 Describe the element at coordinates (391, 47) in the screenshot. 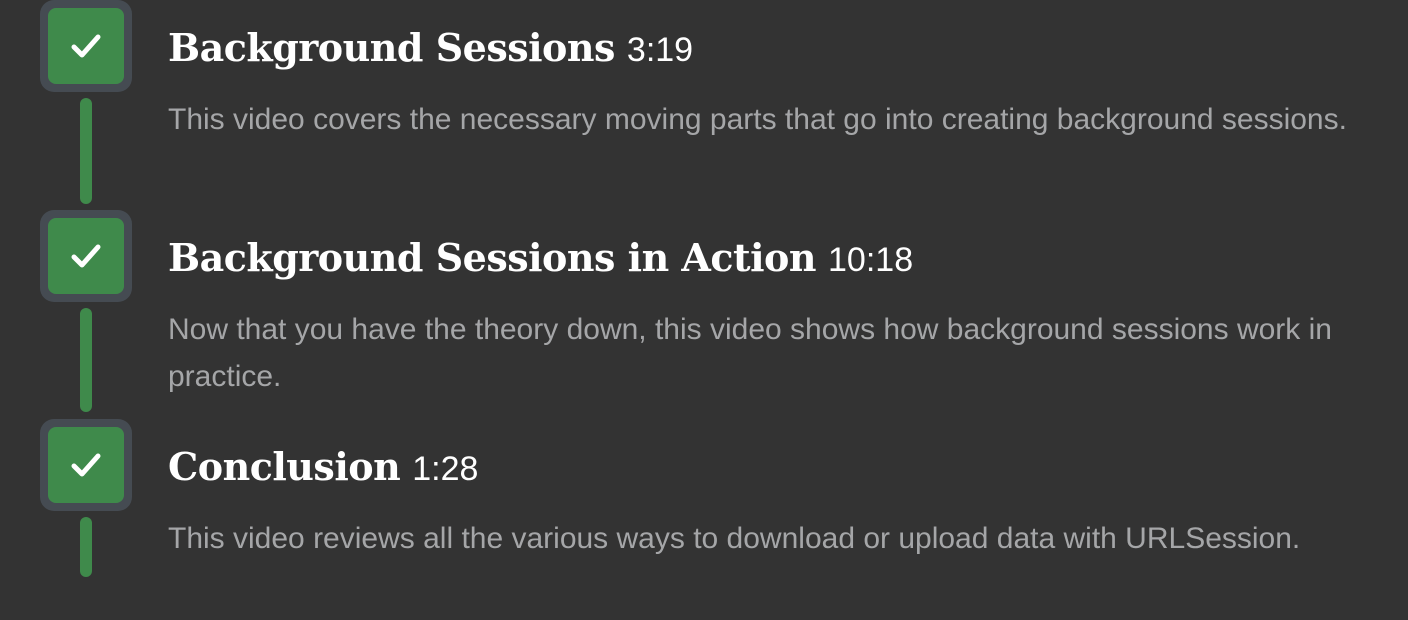

I see `lesson-title: Background Sessions` at that location.